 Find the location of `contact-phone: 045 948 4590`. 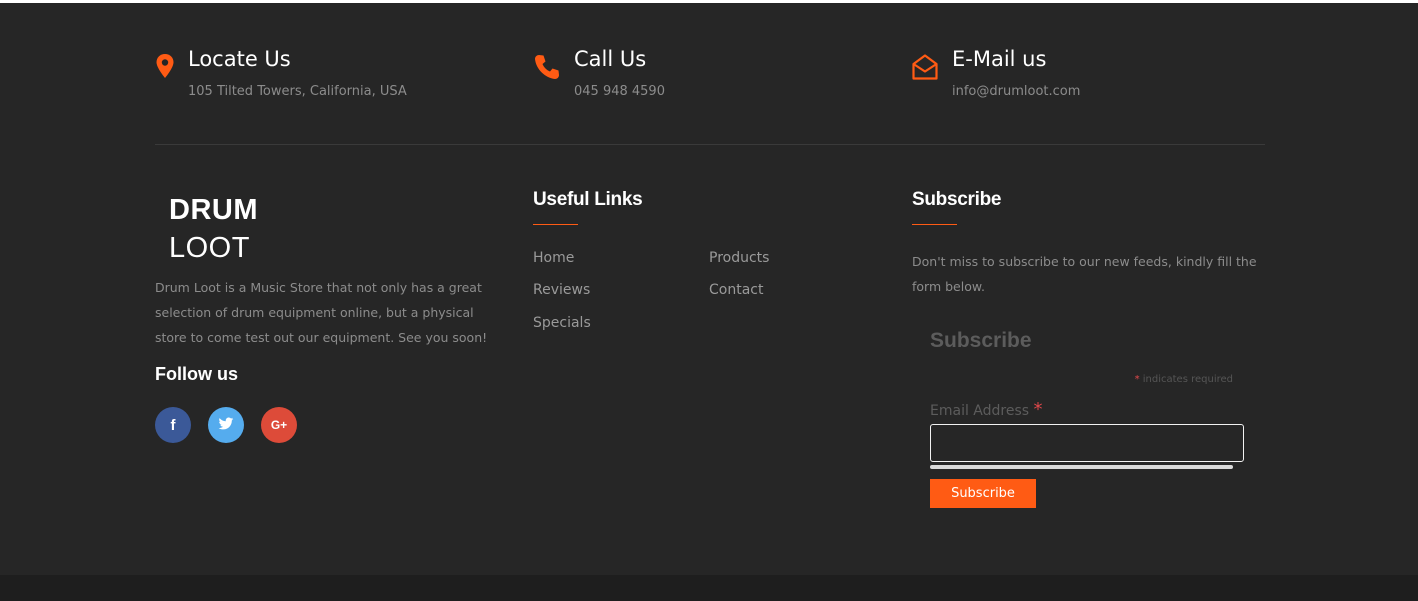

contact-phone: 045 948 4590 is located at coordinates (619, 91).